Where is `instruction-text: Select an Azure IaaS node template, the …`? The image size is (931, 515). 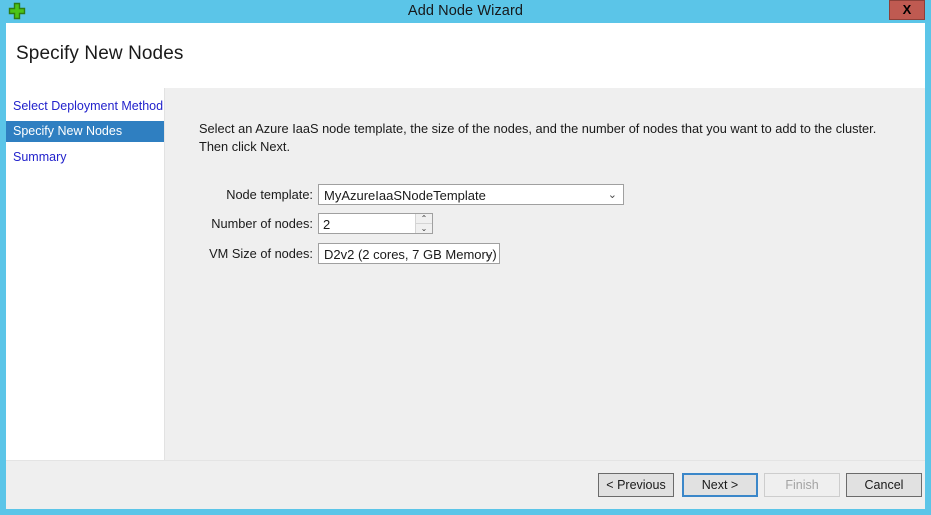
instruction-text: Select an Azure IaaS node template, the … is located at coordinates (538, 137).